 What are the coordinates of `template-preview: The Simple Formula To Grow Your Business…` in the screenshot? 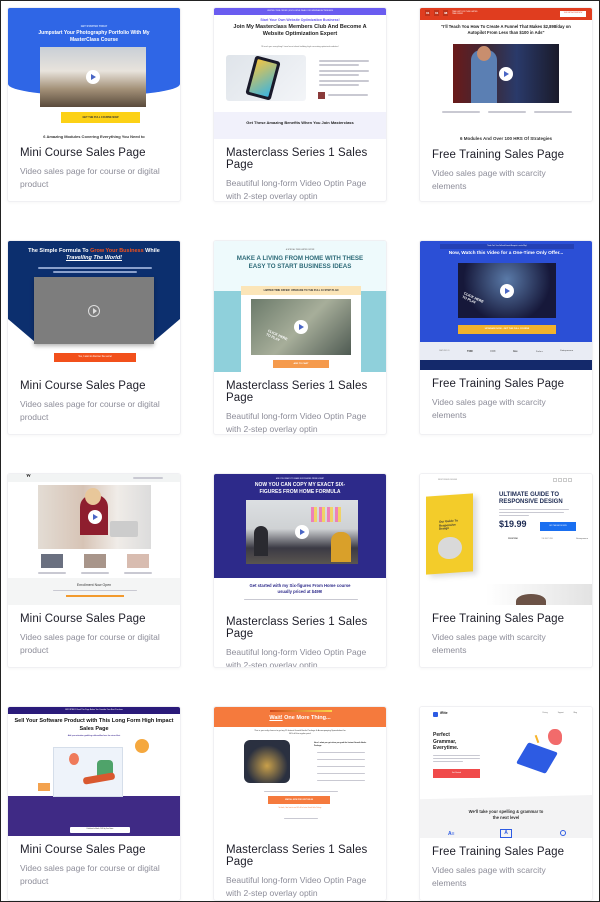 It's located at (94, 306).